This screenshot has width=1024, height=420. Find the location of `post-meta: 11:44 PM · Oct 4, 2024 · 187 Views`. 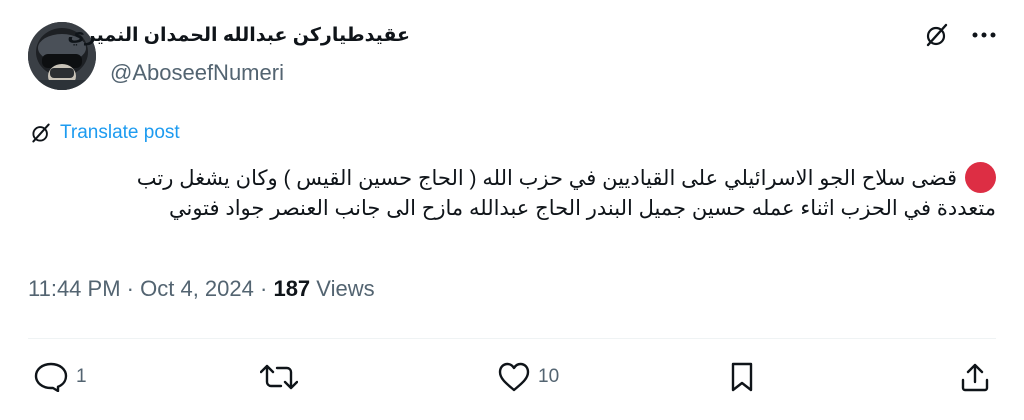

post-meta: 11:44 PM · Oct 4, 2024 · 187 Views is located at coordinates (201, 289).